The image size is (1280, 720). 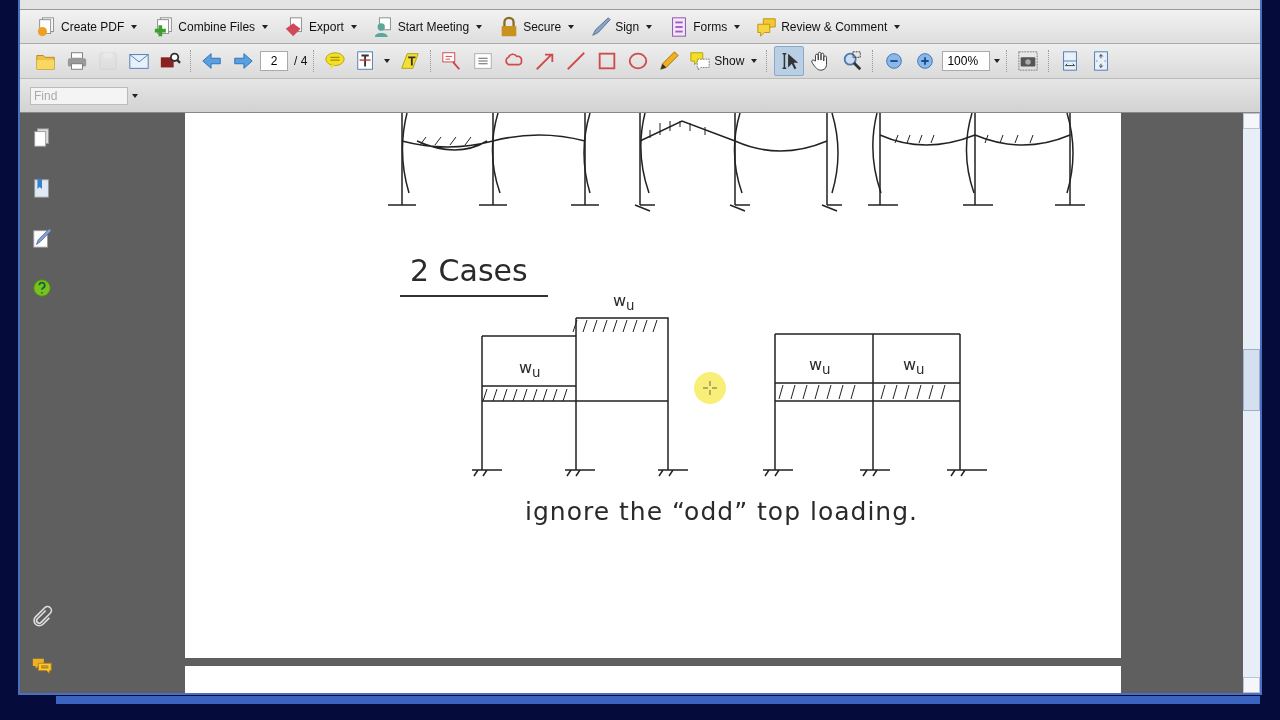 What do you see at coordinates (79, 95) in the screenshot?
I see `find-field: Find` at bounding box center [79, 95].